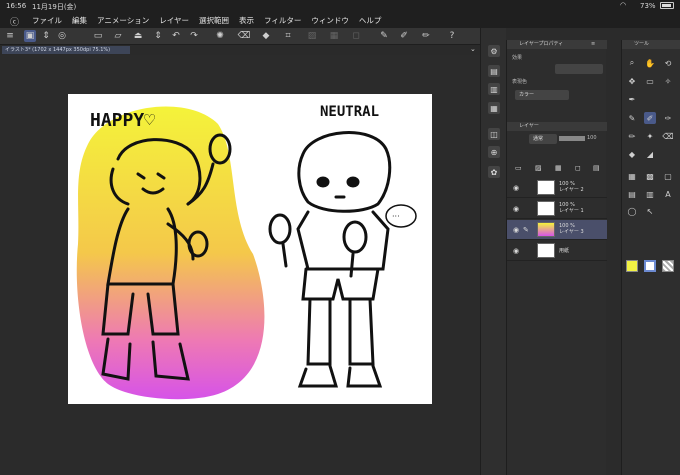  I want to click on menu-window: ウィンドウ, so click(330, 20).